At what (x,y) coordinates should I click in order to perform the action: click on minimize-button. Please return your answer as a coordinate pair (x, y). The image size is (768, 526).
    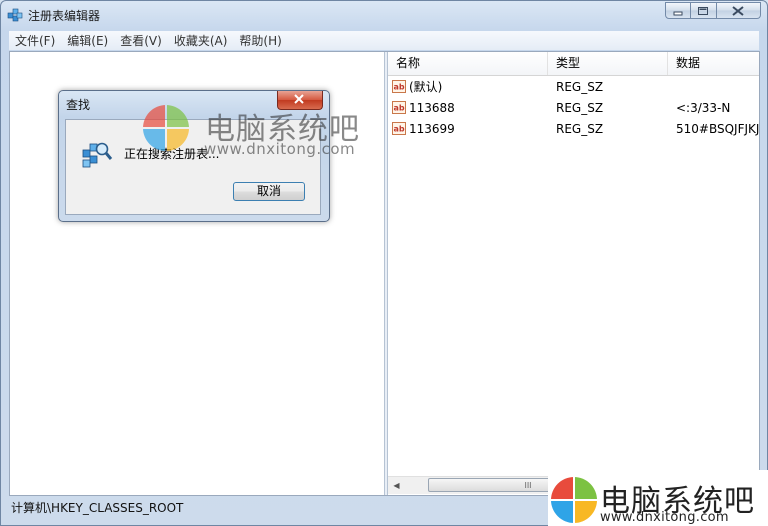
    Looking at the image, I should click on (678, 10).